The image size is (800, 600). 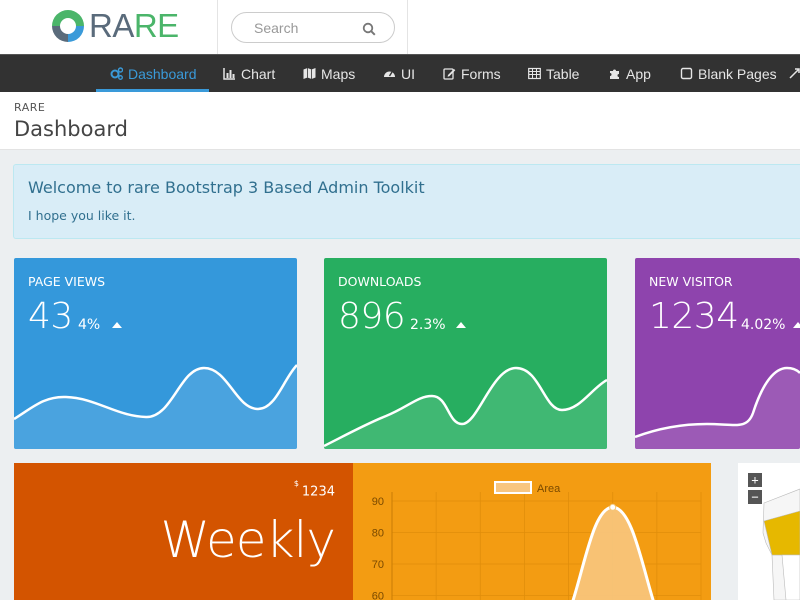 I want to click on page-title: Dashboard, so click(x=71, y=129).